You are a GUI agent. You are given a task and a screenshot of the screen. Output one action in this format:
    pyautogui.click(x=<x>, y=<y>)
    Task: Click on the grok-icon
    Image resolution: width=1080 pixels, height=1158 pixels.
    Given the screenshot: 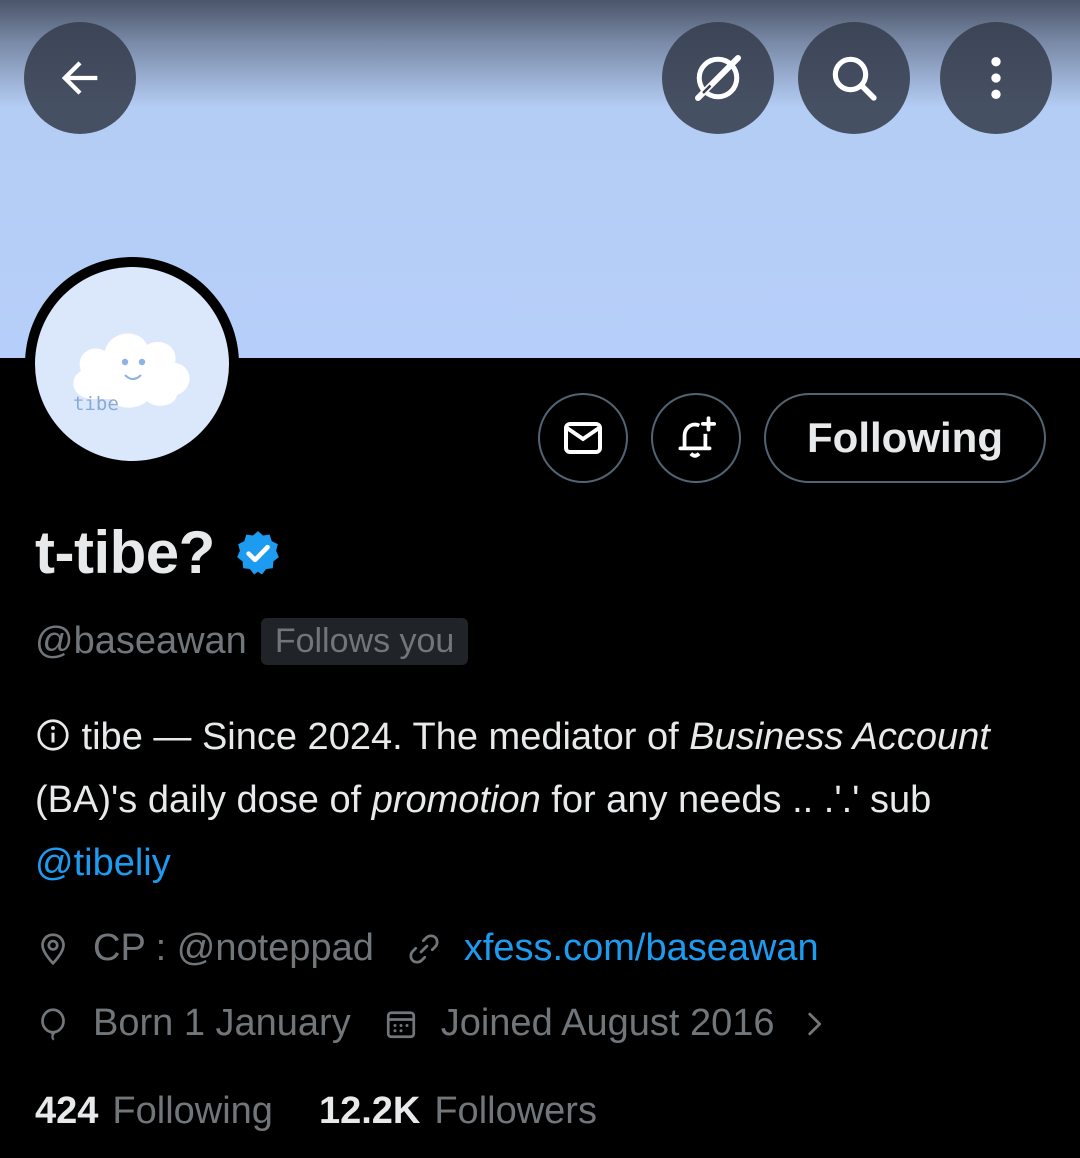 What is the action you would take?
    pyautogui.click(x=718, y=78)
    